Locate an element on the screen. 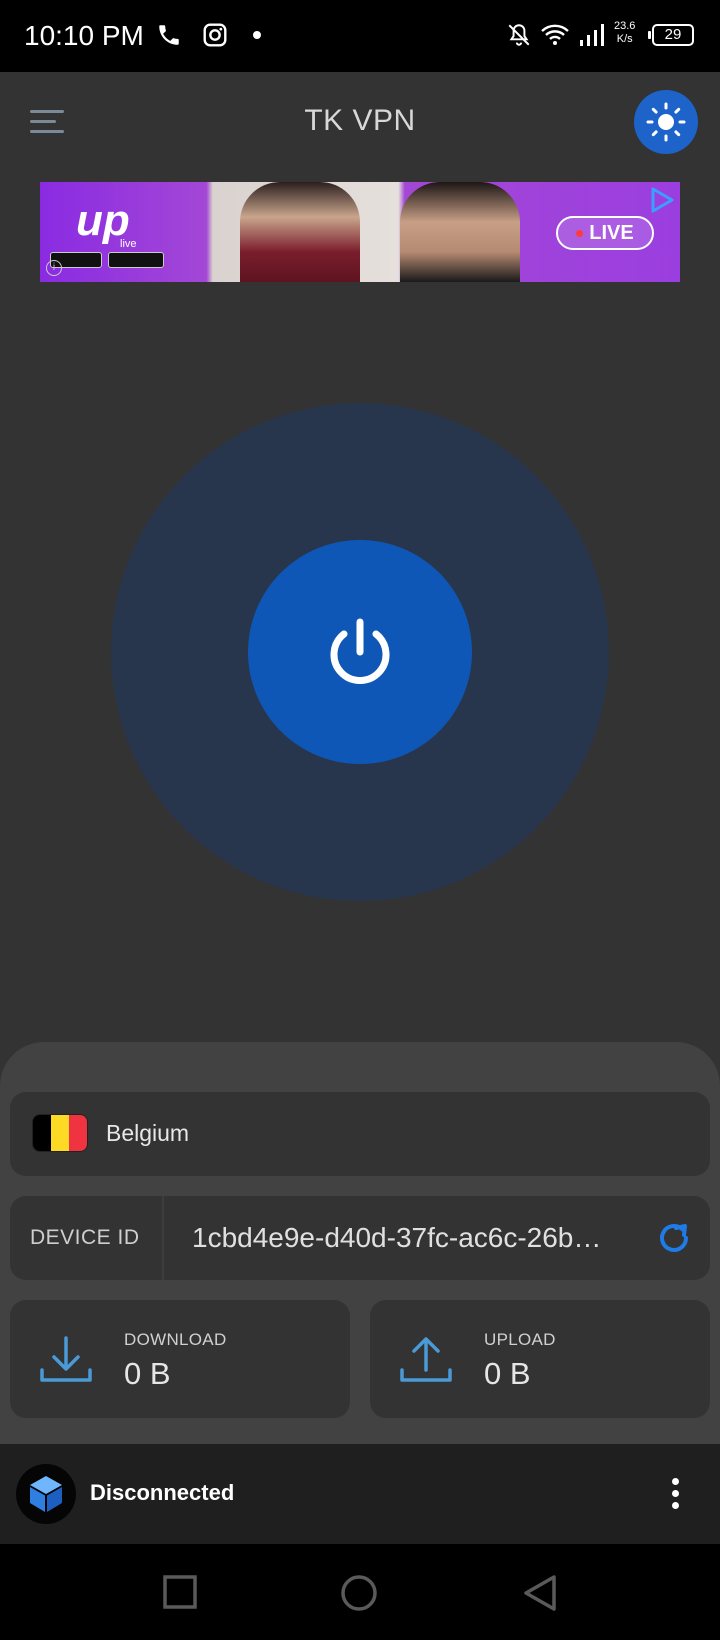  ad-brand-sub: live is located at coordinates (128, 244).